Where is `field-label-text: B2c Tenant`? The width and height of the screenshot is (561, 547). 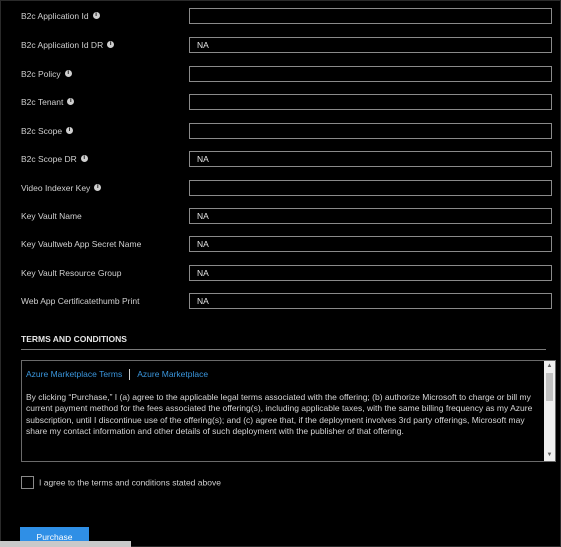
field-label-text: B2c Tenant is located at coordinates (42, 102).